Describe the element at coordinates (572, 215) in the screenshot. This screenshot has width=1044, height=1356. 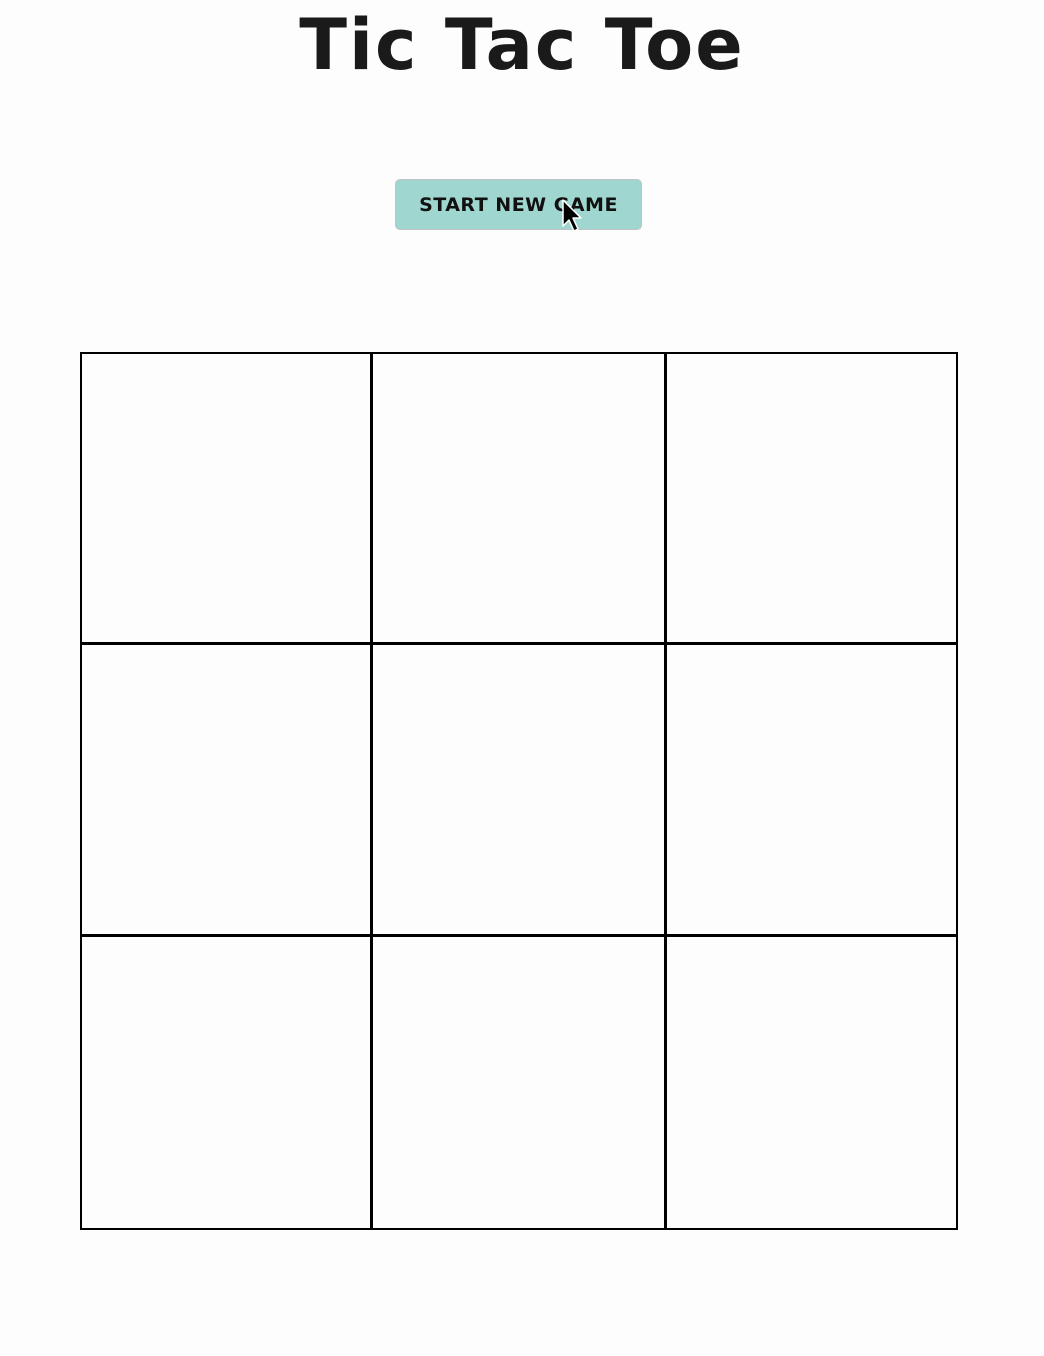
I see `mouse-cursor-icon` at that location.